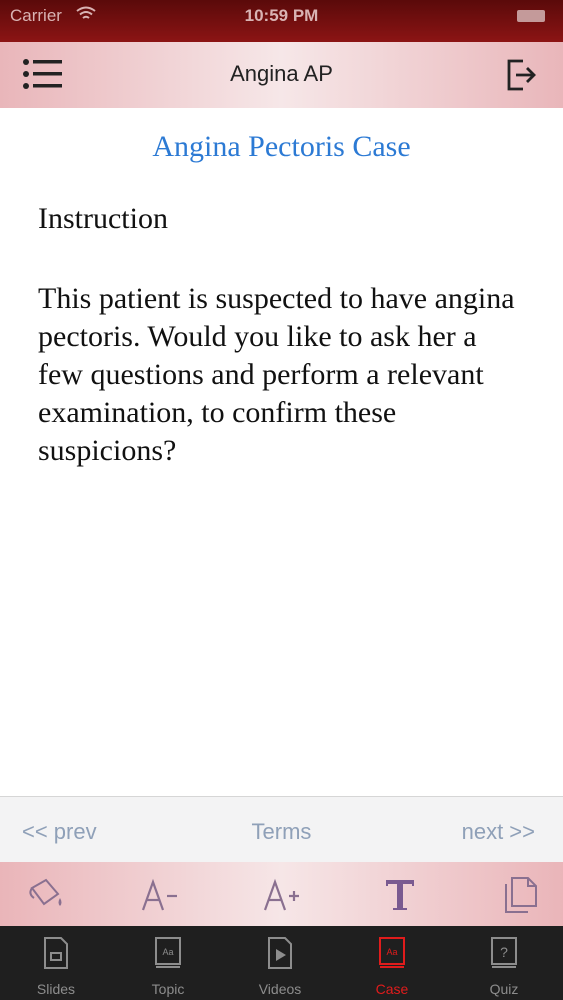 This screenshot has width=563, height=1000. I want to click on font-style-button, so click(400, 894).